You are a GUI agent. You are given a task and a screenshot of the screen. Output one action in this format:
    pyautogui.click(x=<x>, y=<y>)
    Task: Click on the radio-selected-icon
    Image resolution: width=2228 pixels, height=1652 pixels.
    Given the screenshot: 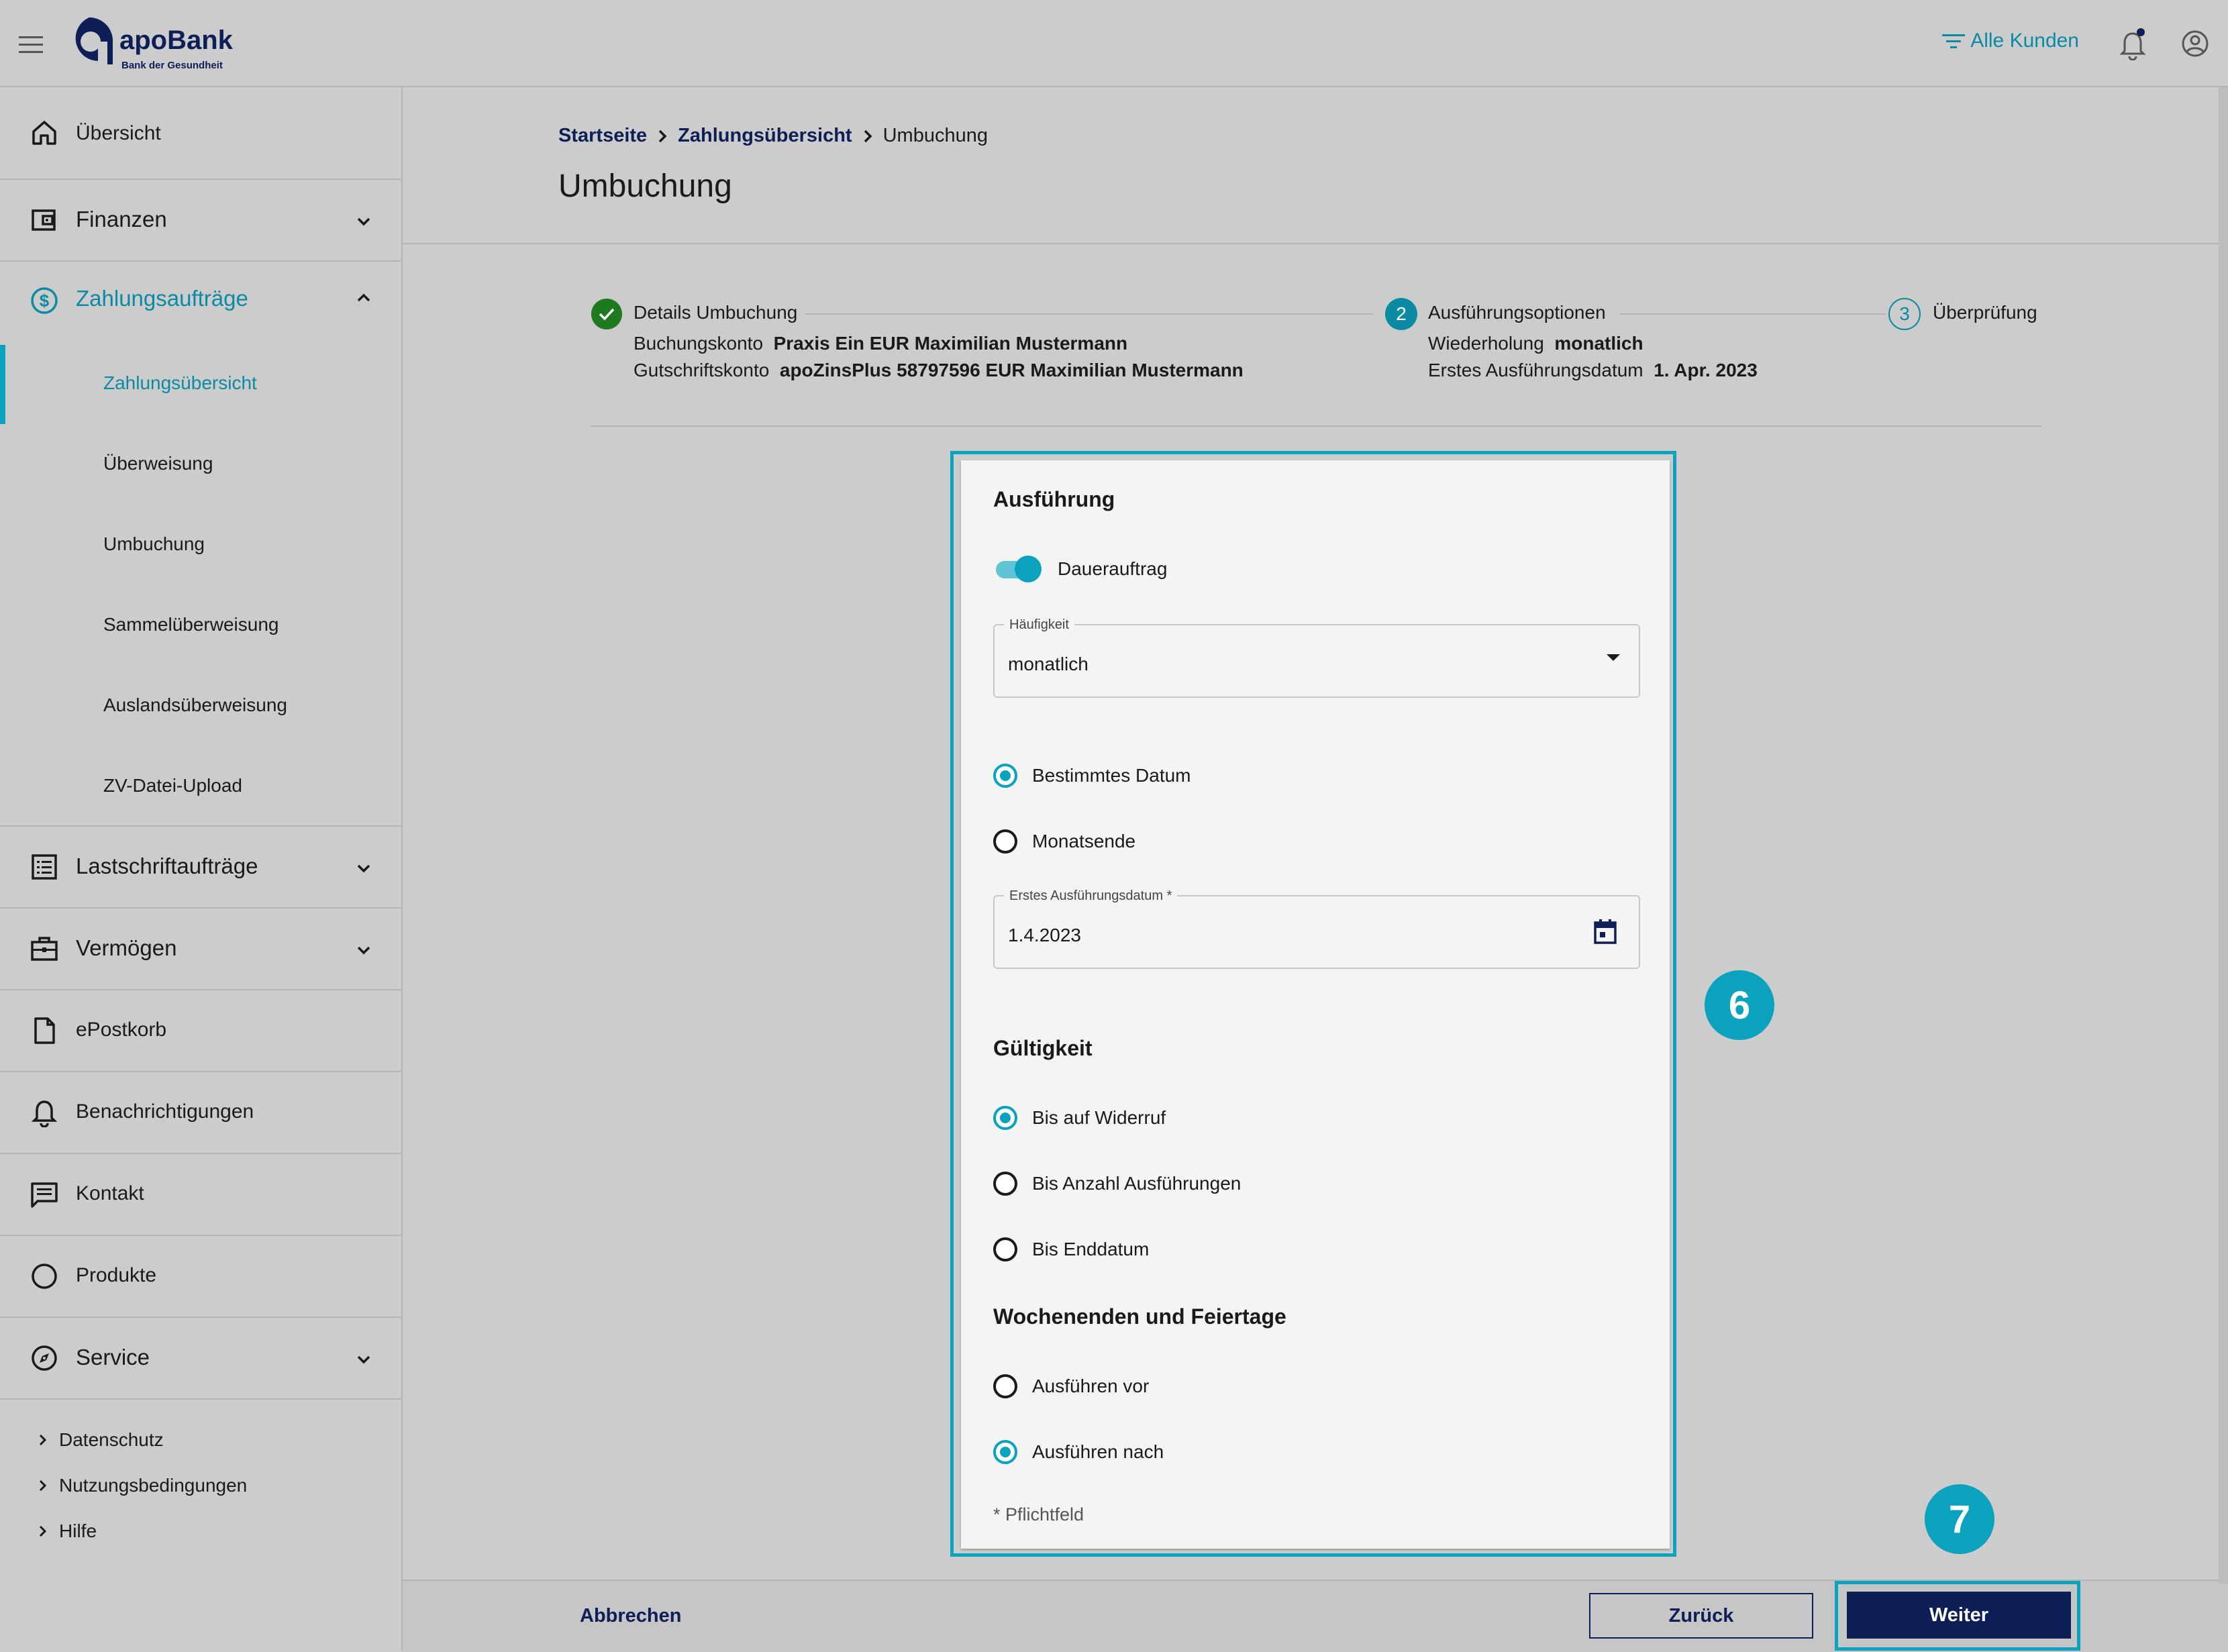 What is the action you would take?
    pyautogui.click(x=1005, y=1452)
    